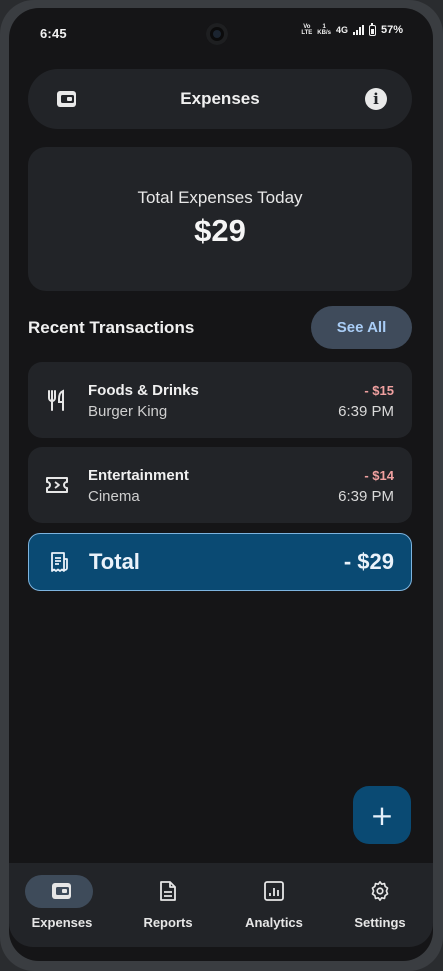 Image resolution: width=443 pixels, height=971 pixels. I want to click on transaction-category: Foods & Drinks, so click(143, 390).